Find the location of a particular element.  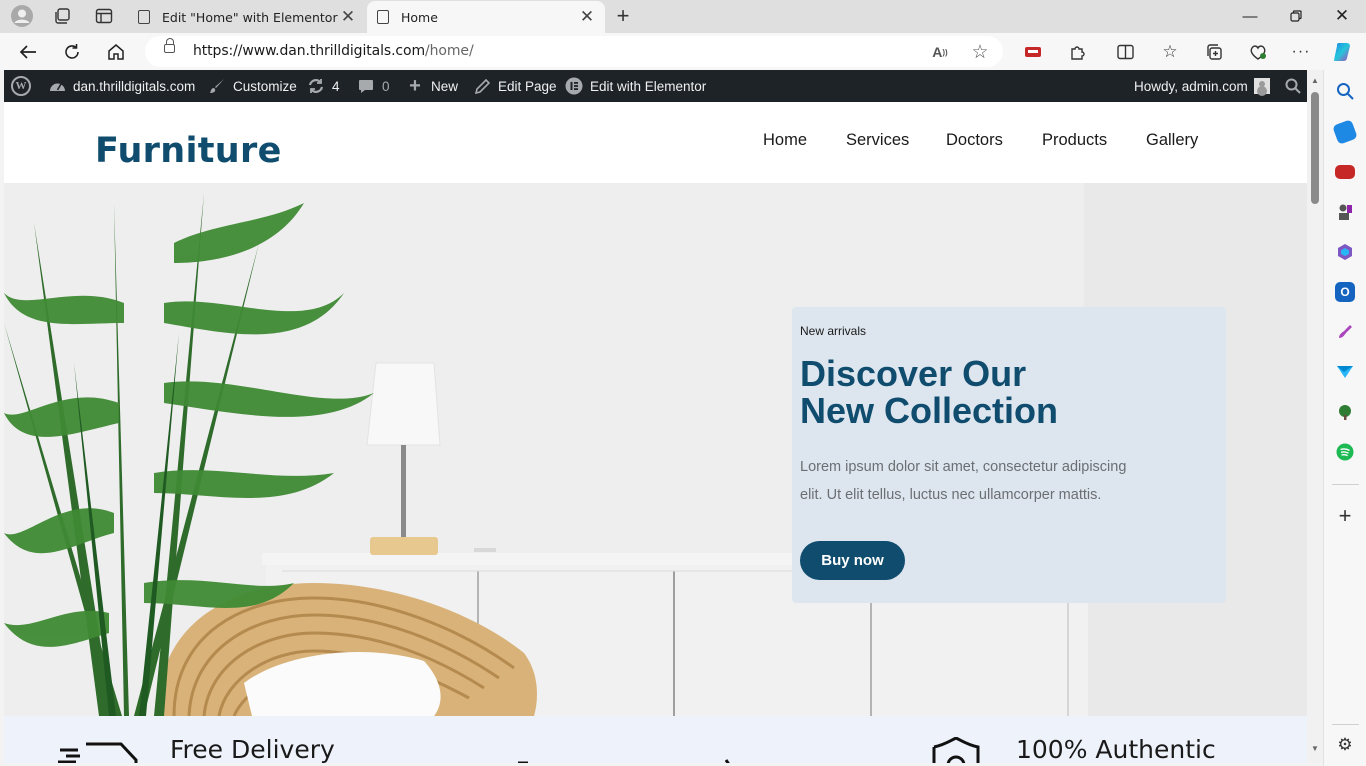

workspaces-icon is located at coordinates (62, 16).